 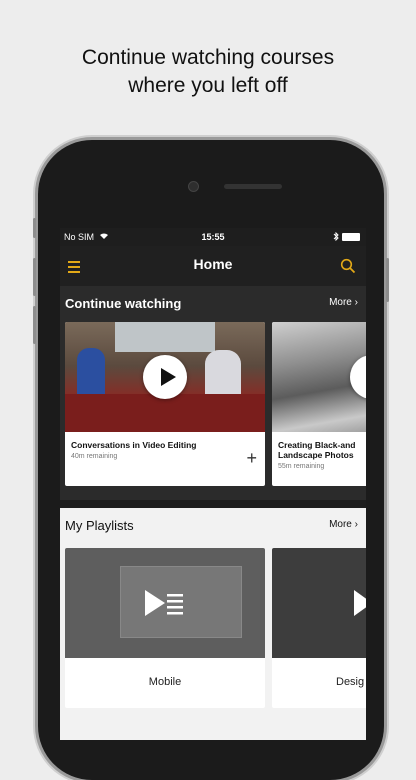 What do you see at coordinates (34, 325) in the screenshot?
I see `volume-down-button` at bounding box center [34, 325].